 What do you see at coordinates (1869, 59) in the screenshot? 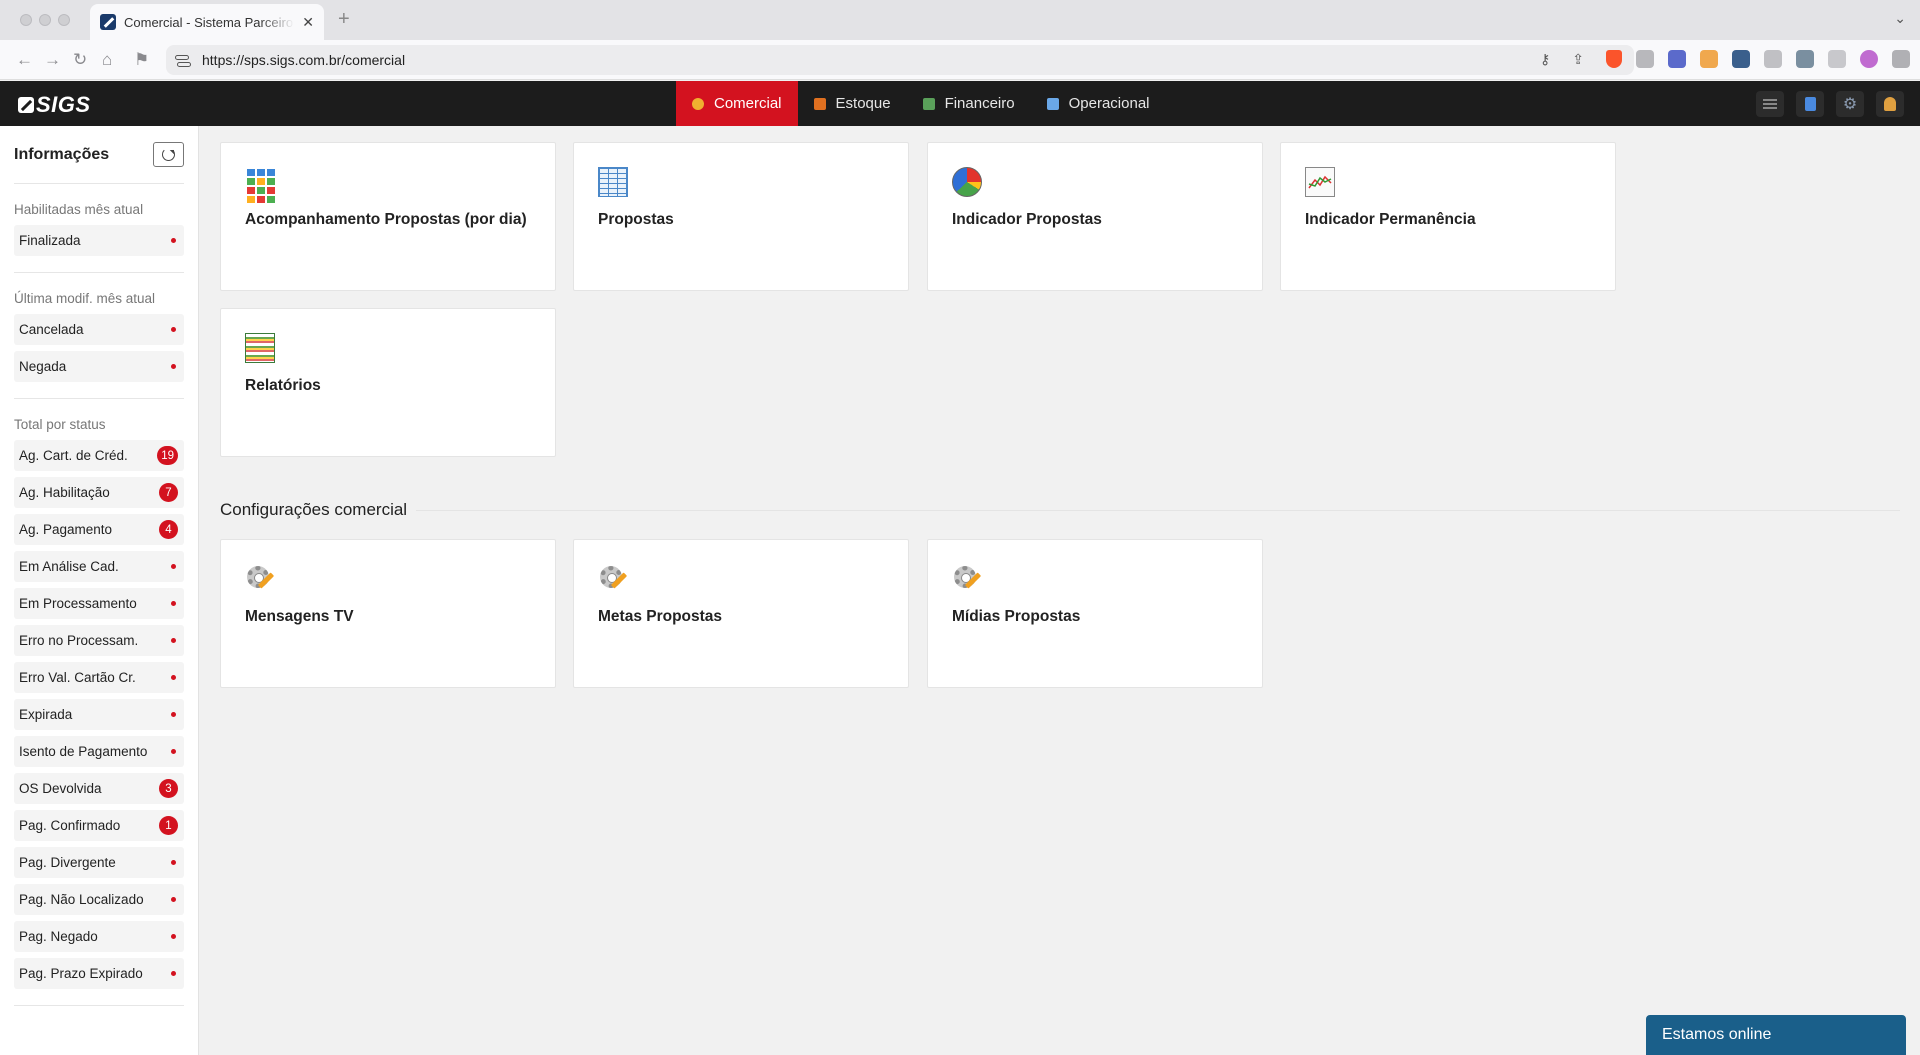
I see `profile-extension-icon` at bounding box center [1869, 59].